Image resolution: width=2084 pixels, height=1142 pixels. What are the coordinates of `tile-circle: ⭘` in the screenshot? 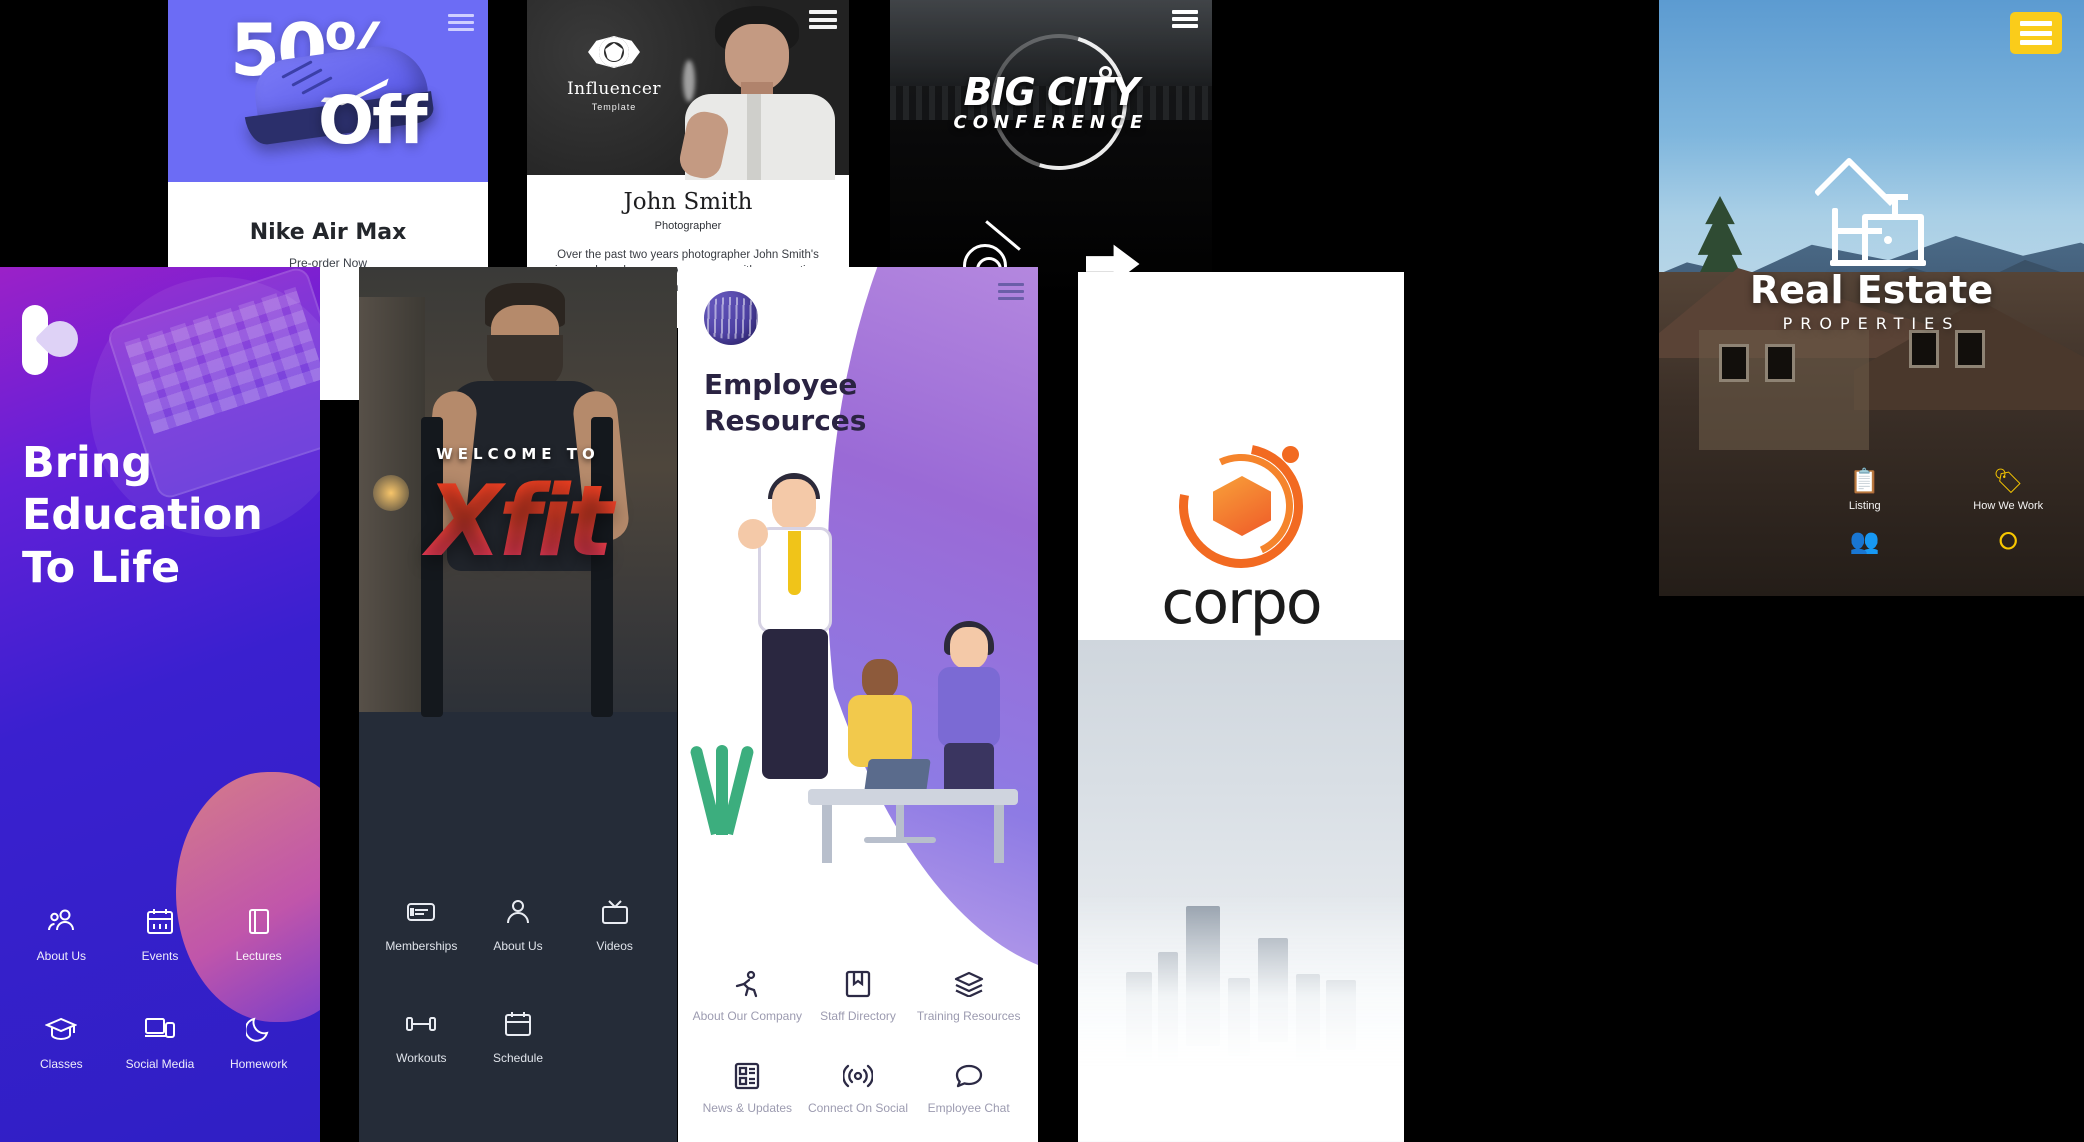 It's located at (2009, 545).